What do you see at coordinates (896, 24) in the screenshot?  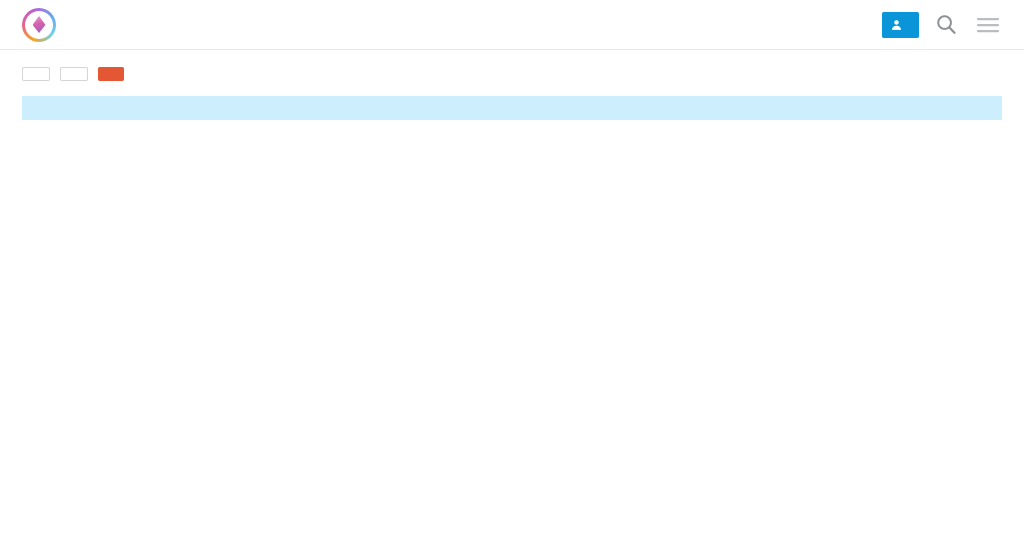 I see `person-icon` at bounding box center [896, 24].